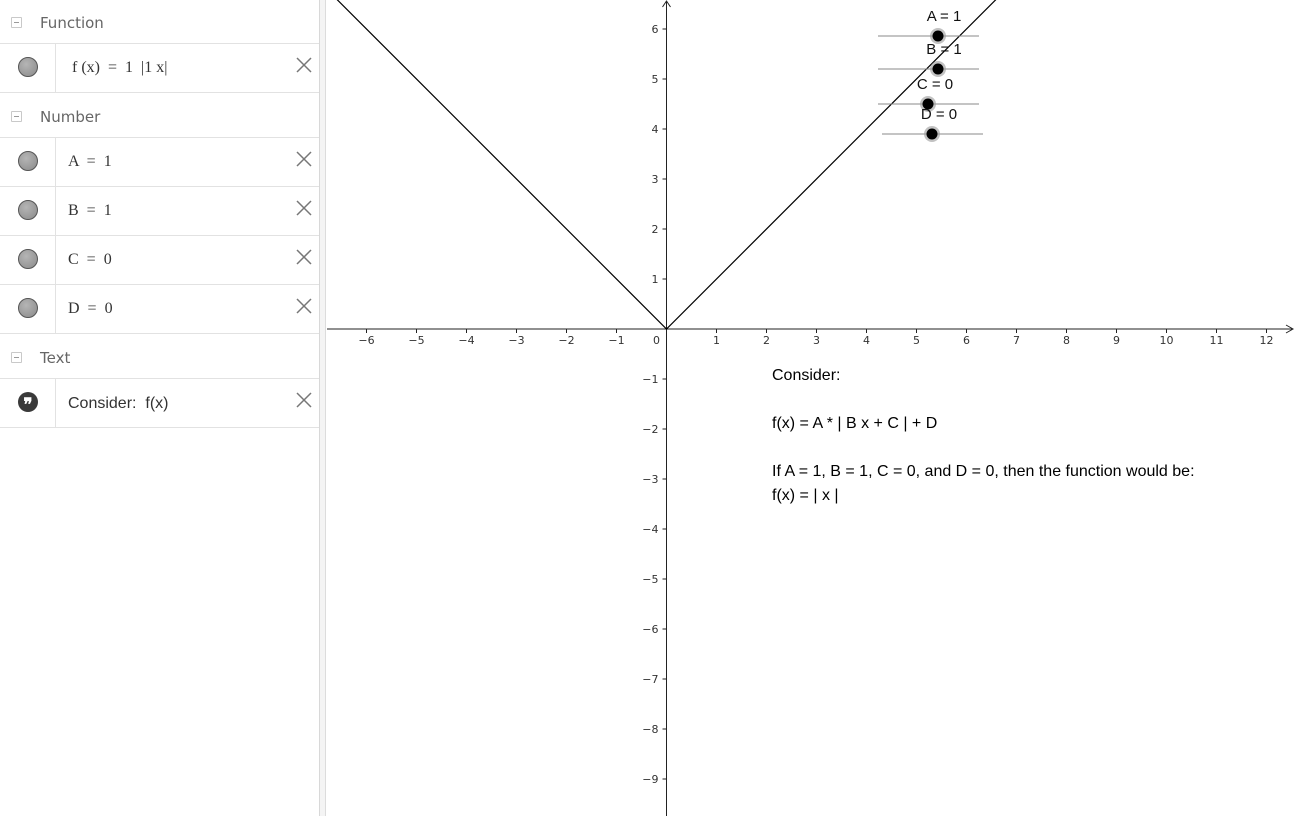  Describe the element at coordinates (655, 229) in the screenshot. I see `y-tick-label: 2` at that location.